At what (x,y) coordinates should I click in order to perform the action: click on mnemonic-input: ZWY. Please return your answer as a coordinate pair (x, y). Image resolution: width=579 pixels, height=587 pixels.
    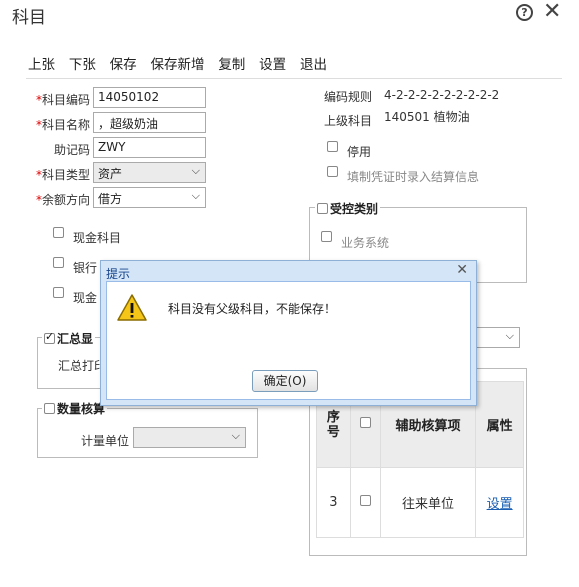
    Looking at the image, I should click on (149, 147).